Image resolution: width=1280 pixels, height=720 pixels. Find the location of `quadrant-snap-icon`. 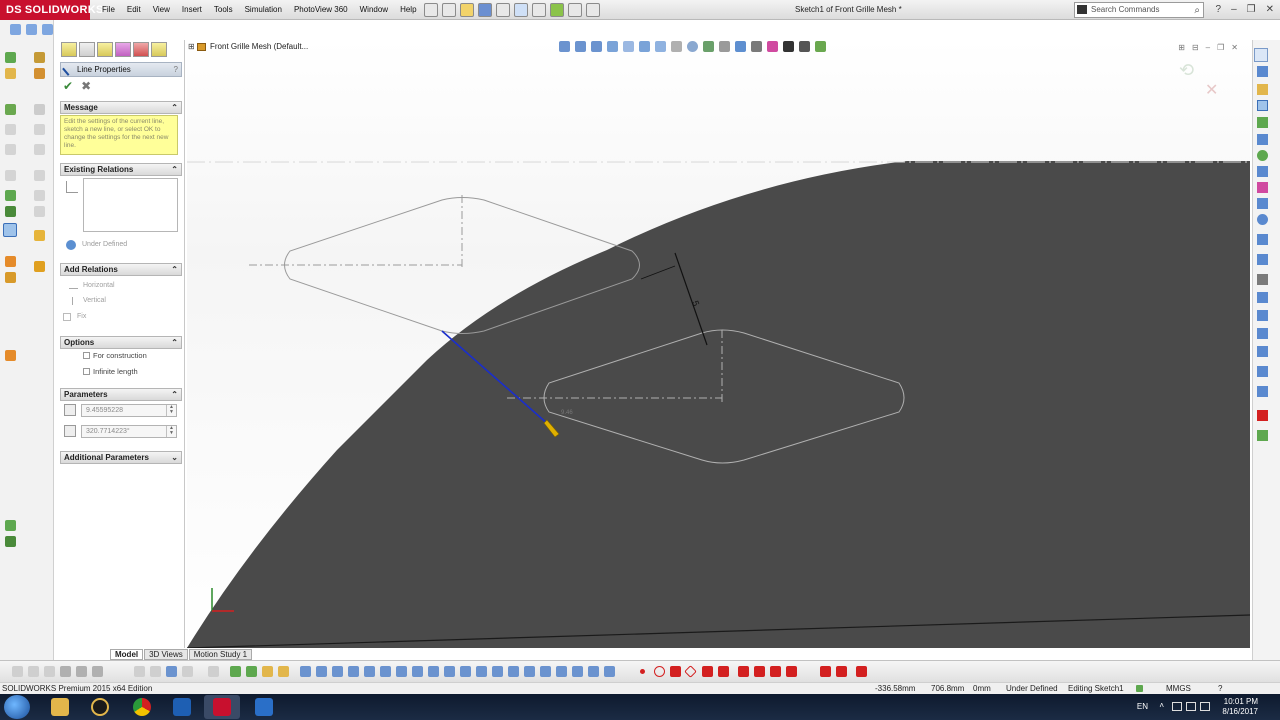

quadrant-snap-icon is located at coordinates (690, 671).